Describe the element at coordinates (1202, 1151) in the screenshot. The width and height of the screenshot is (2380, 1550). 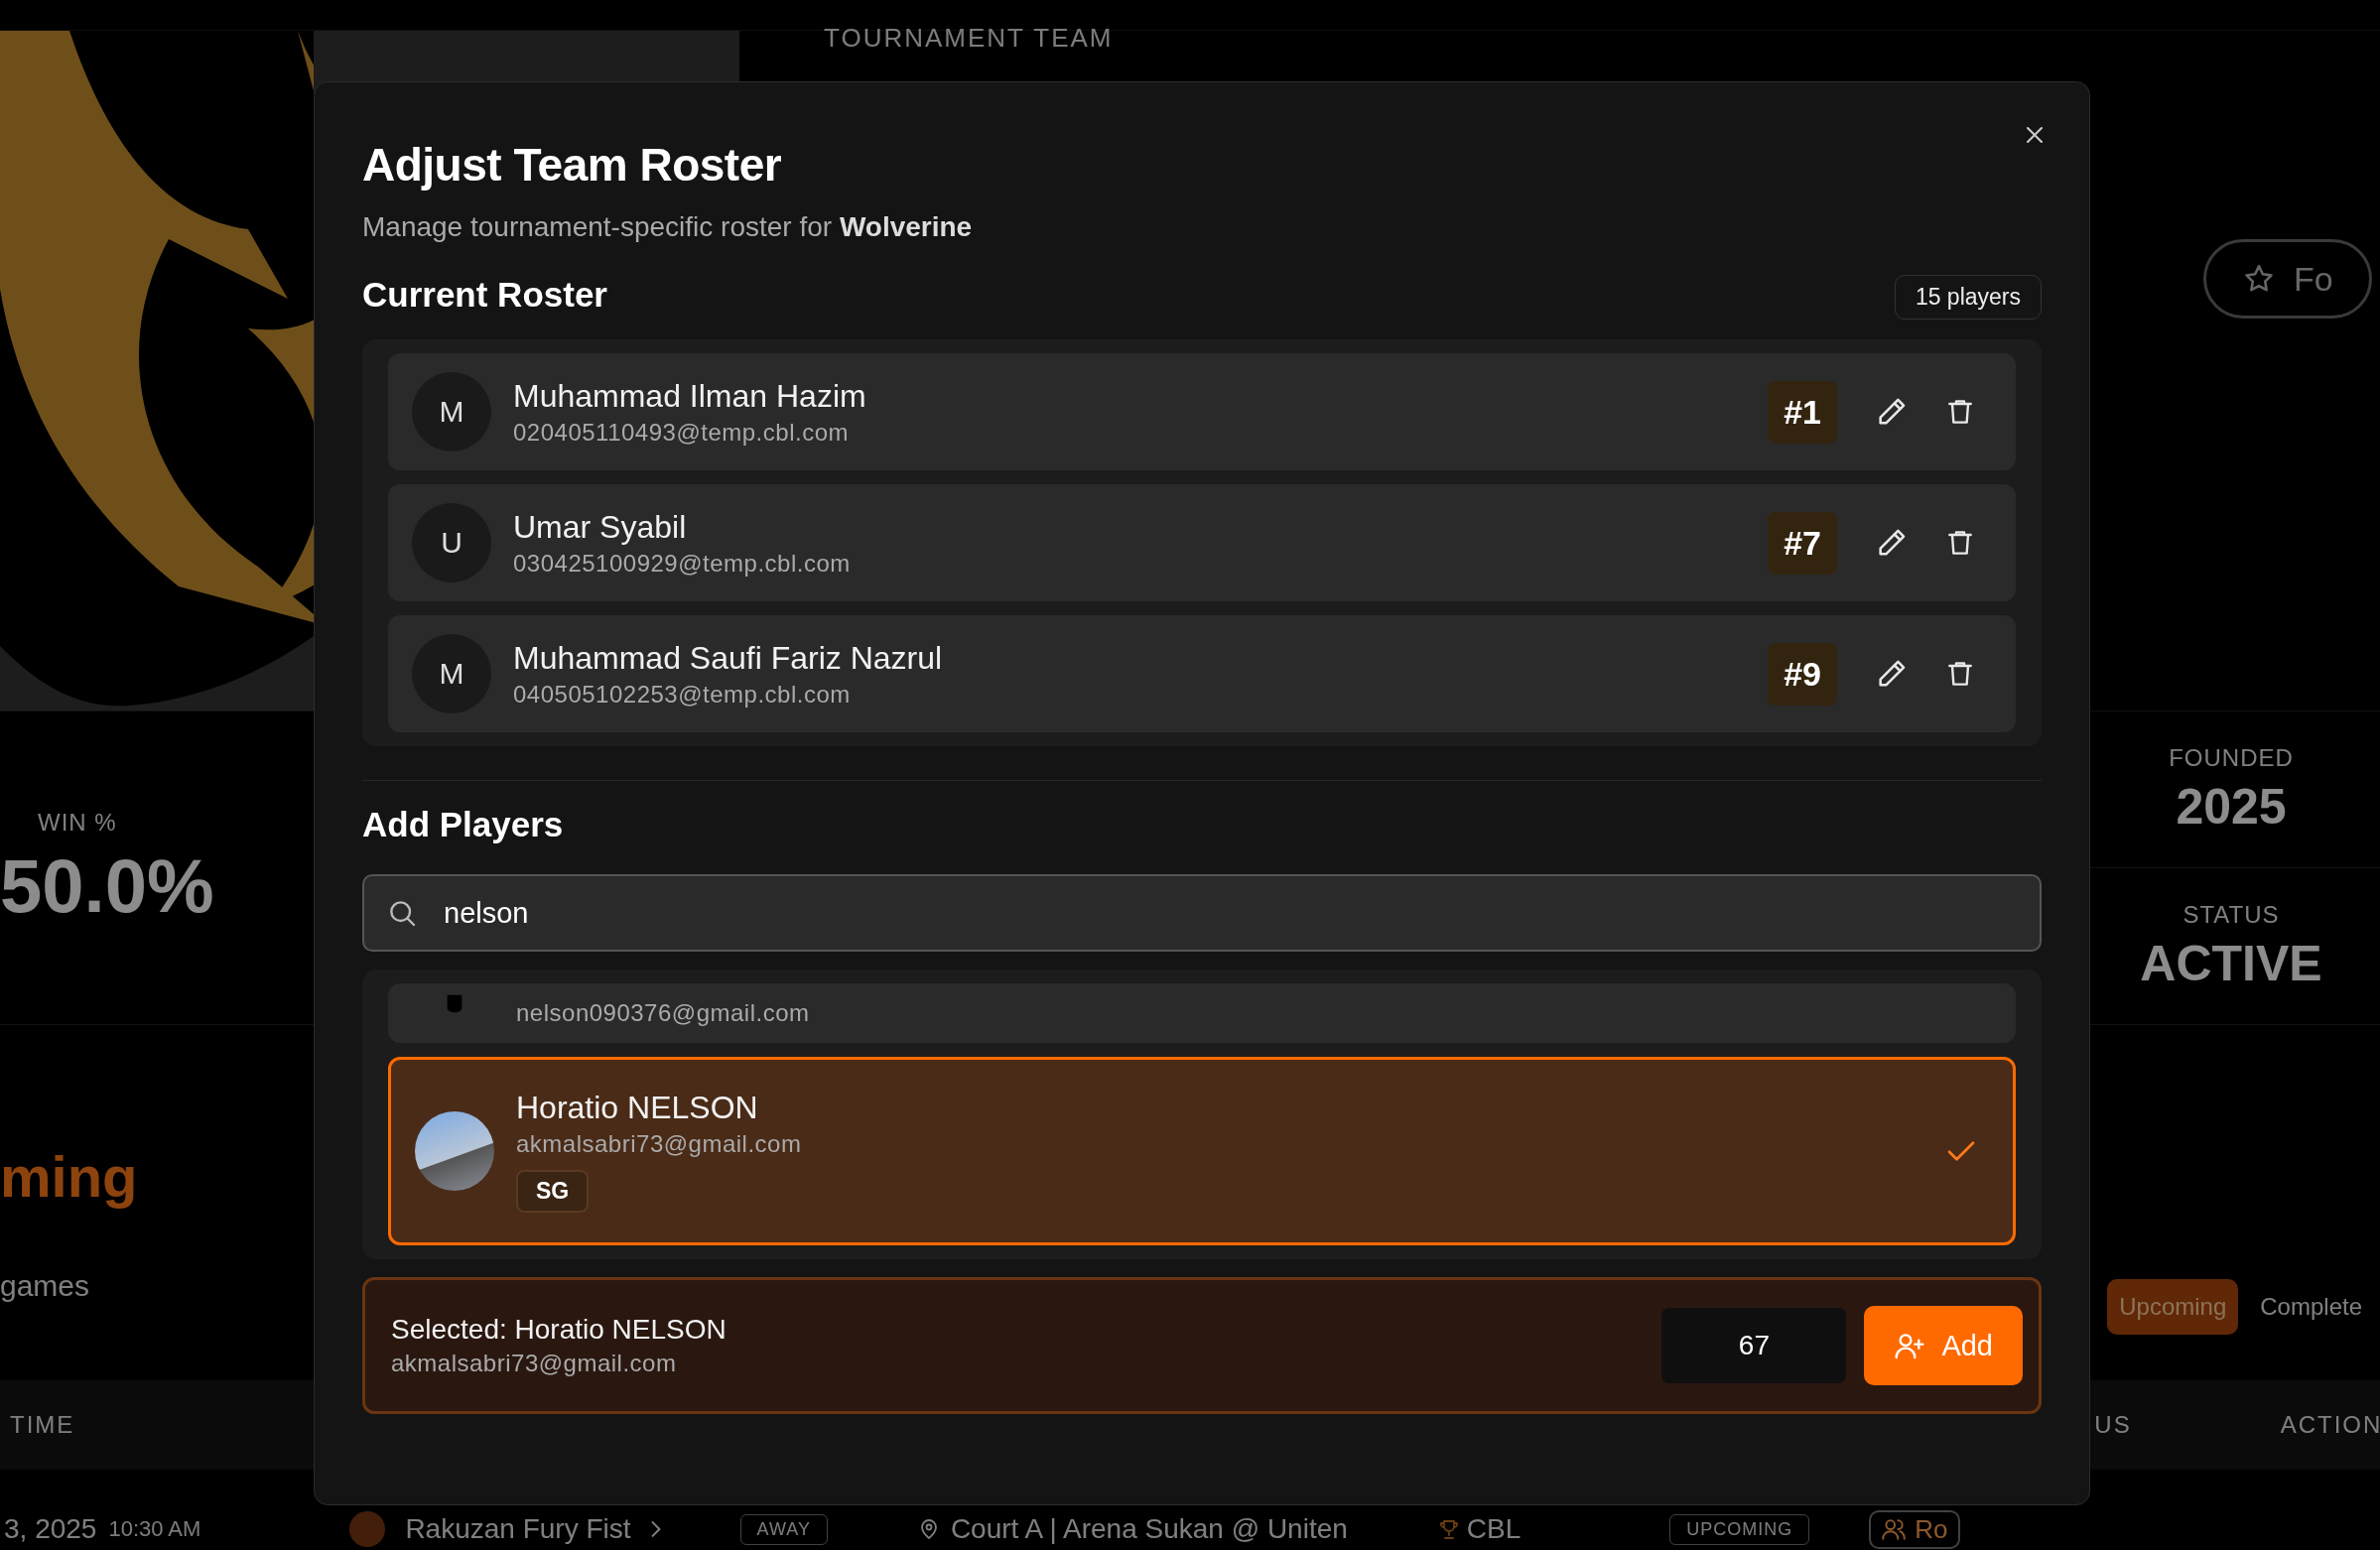
I see `player-result: Horatio NELSON akmalsabri73@gmail.com SG` at that location.